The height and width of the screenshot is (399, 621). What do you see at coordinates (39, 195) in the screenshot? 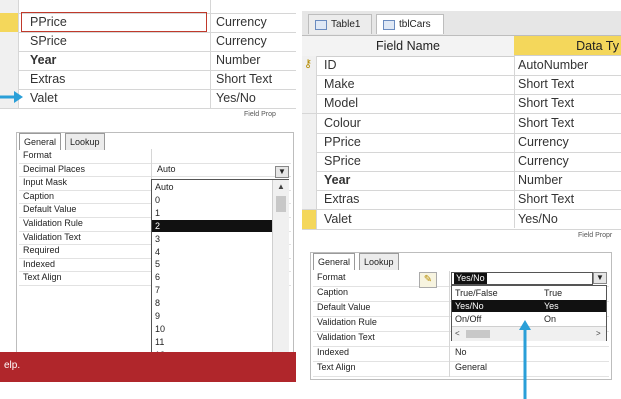
I see `property-label: Caption` at bounding box center [39, 195].